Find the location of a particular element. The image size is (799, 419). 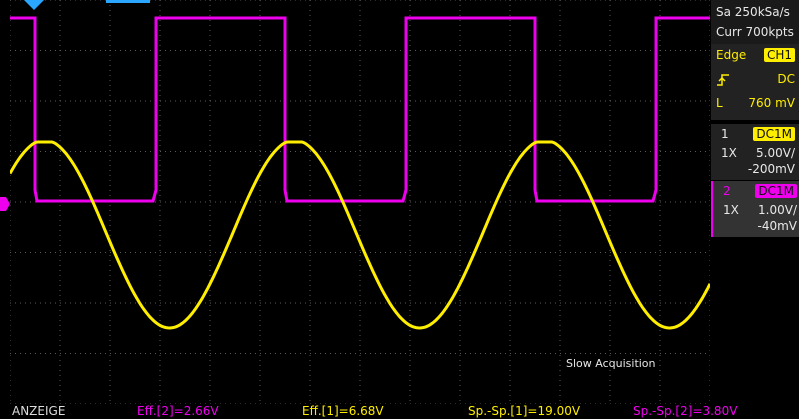

ch2-offset: -40mV is located at coordinates (777, 226).